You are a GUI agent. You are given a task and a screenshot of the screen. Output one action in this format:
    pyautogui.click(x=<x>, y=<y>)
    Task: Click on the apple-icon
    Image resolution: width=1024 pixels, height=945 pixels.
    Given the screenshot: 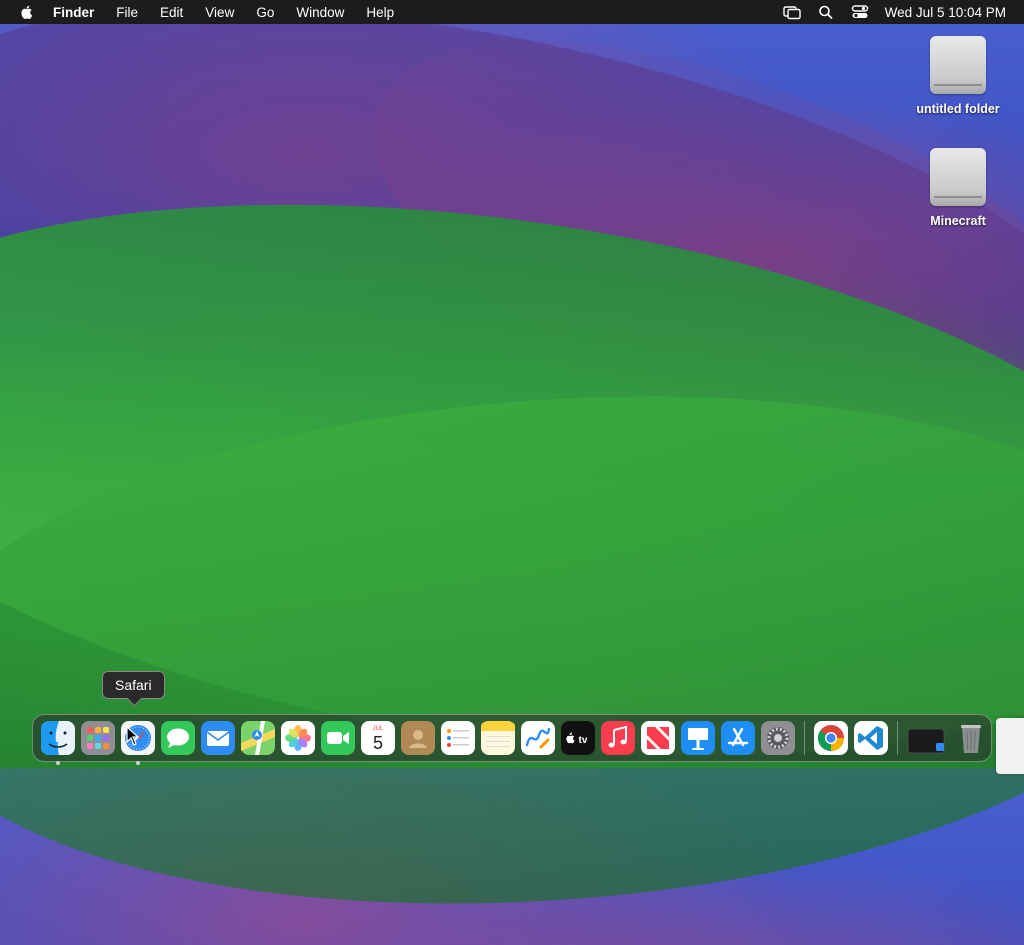 What is the action you would take?
    pyautogui.click(x=27, y=12)
    